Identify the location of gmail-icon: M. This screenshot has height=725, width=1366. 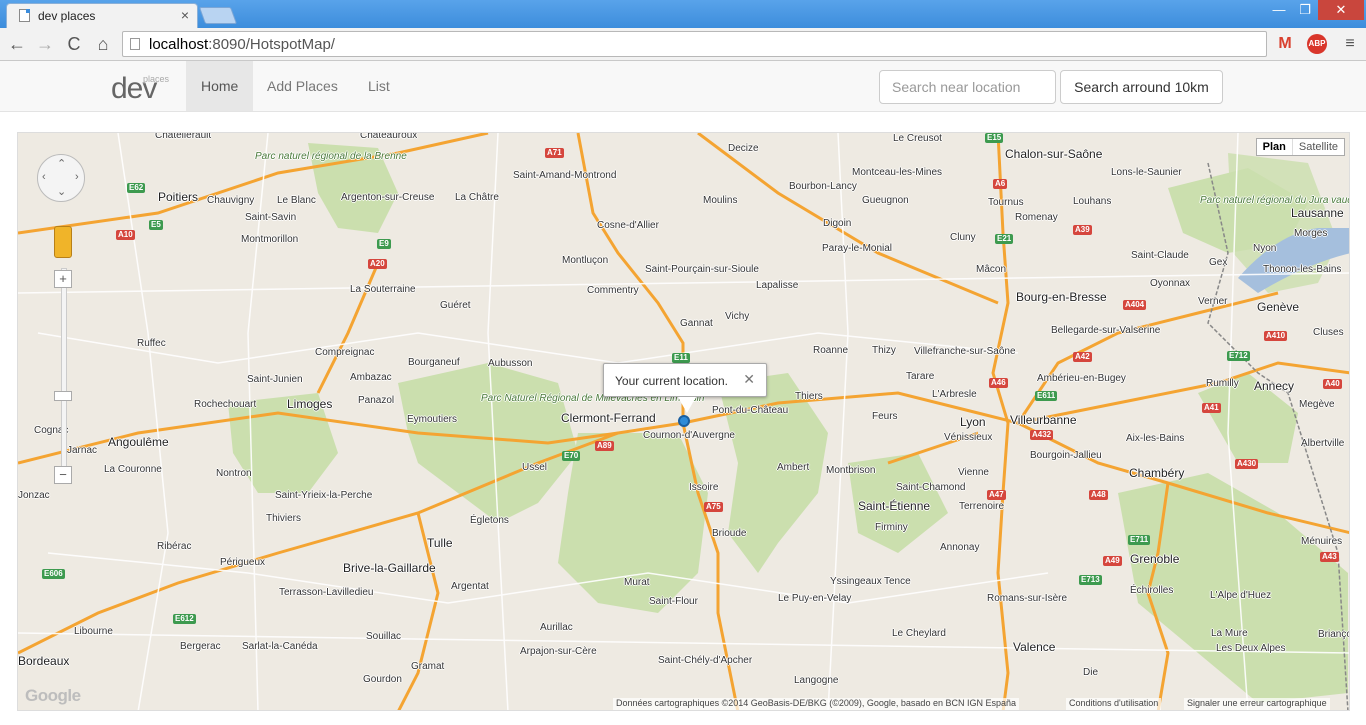
(1285, 44).